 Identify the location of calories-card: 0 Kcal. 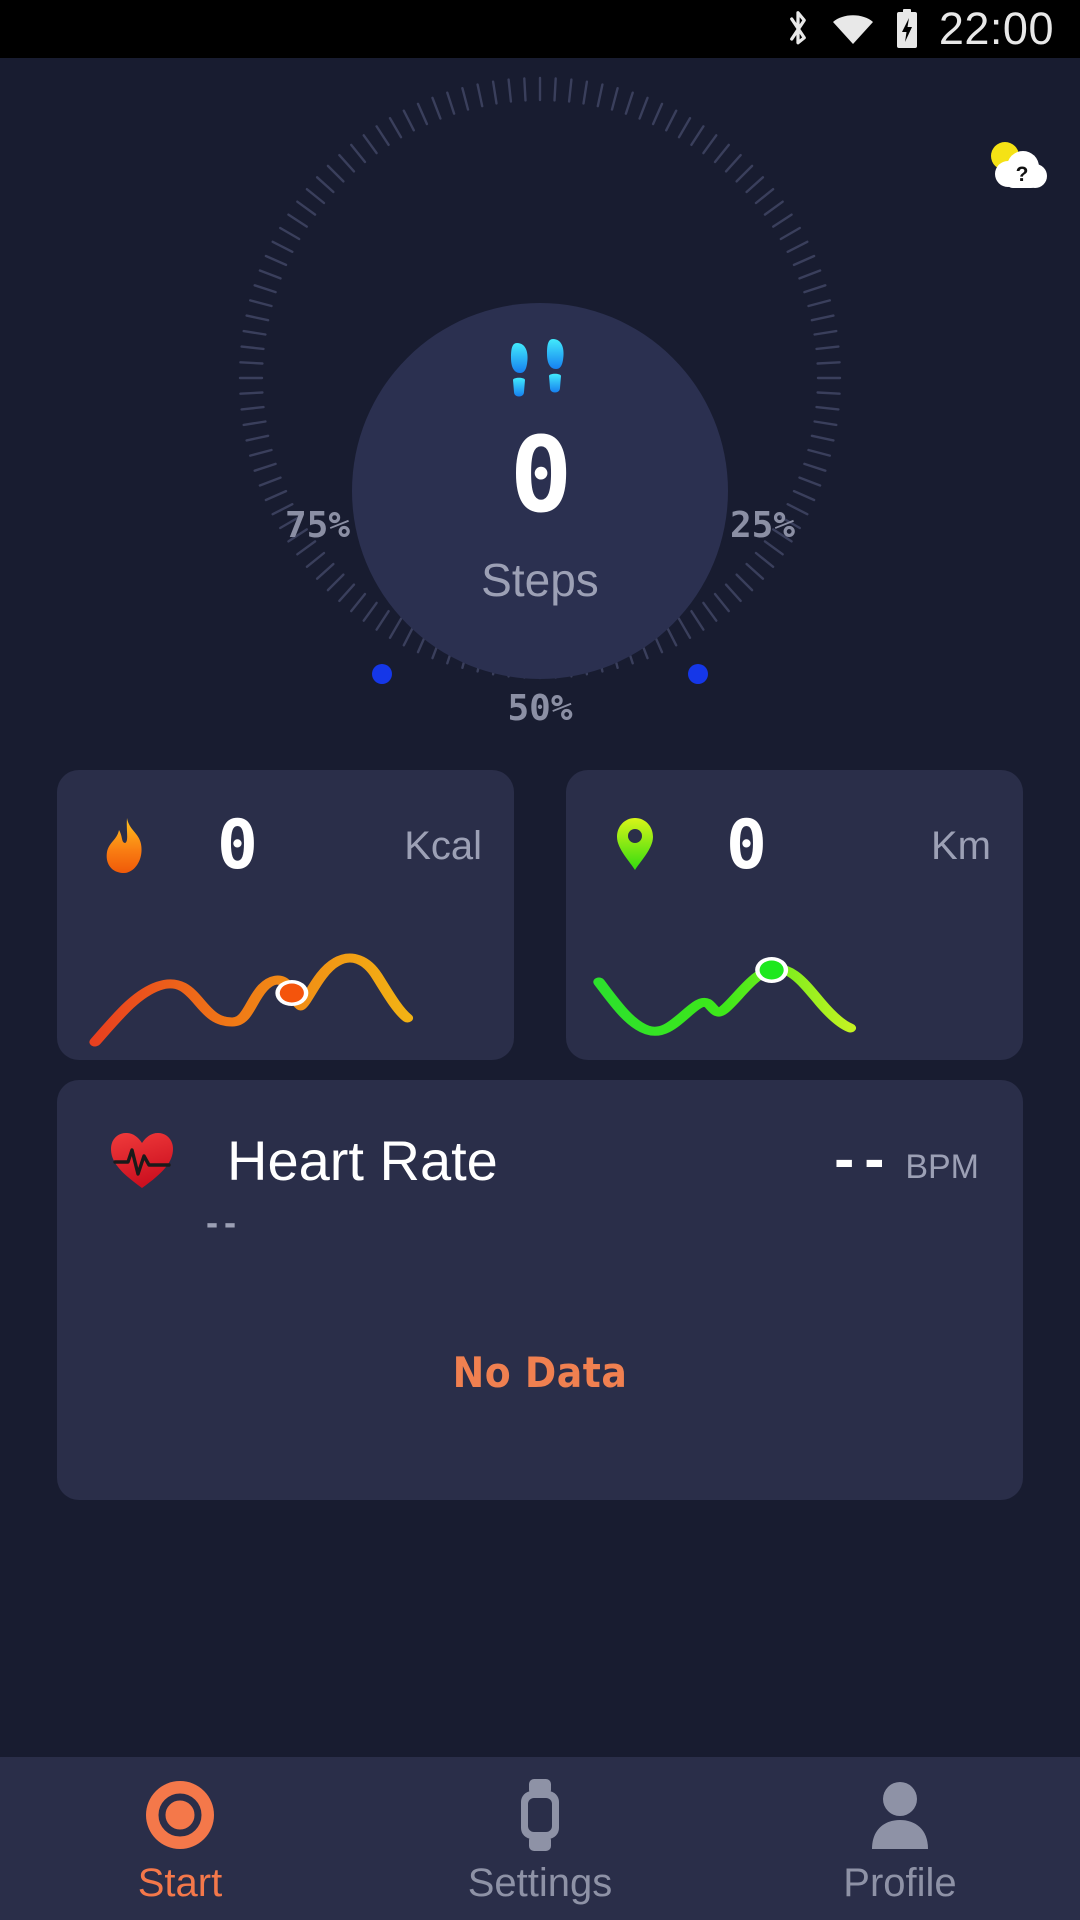
(285, 915).